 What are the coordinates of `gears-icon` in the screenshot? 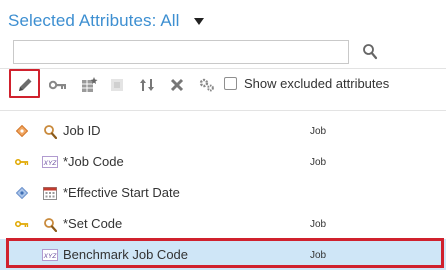 It's located at (206, 85).